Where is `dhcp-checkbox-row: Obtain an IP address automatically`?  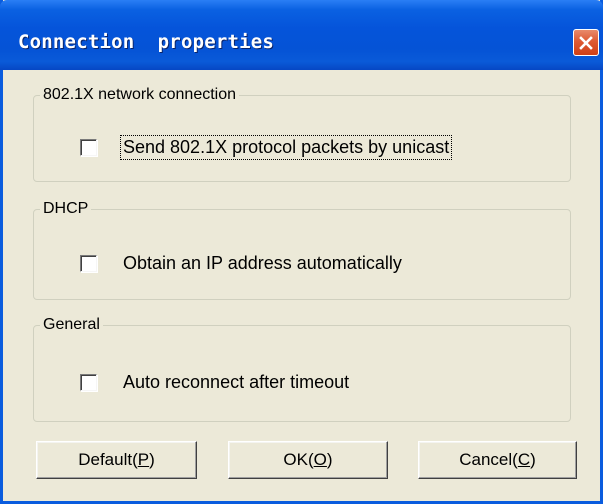 dhcp-checkbox-row: Obtain an IP address automatically is located at coordinates (242, 263).